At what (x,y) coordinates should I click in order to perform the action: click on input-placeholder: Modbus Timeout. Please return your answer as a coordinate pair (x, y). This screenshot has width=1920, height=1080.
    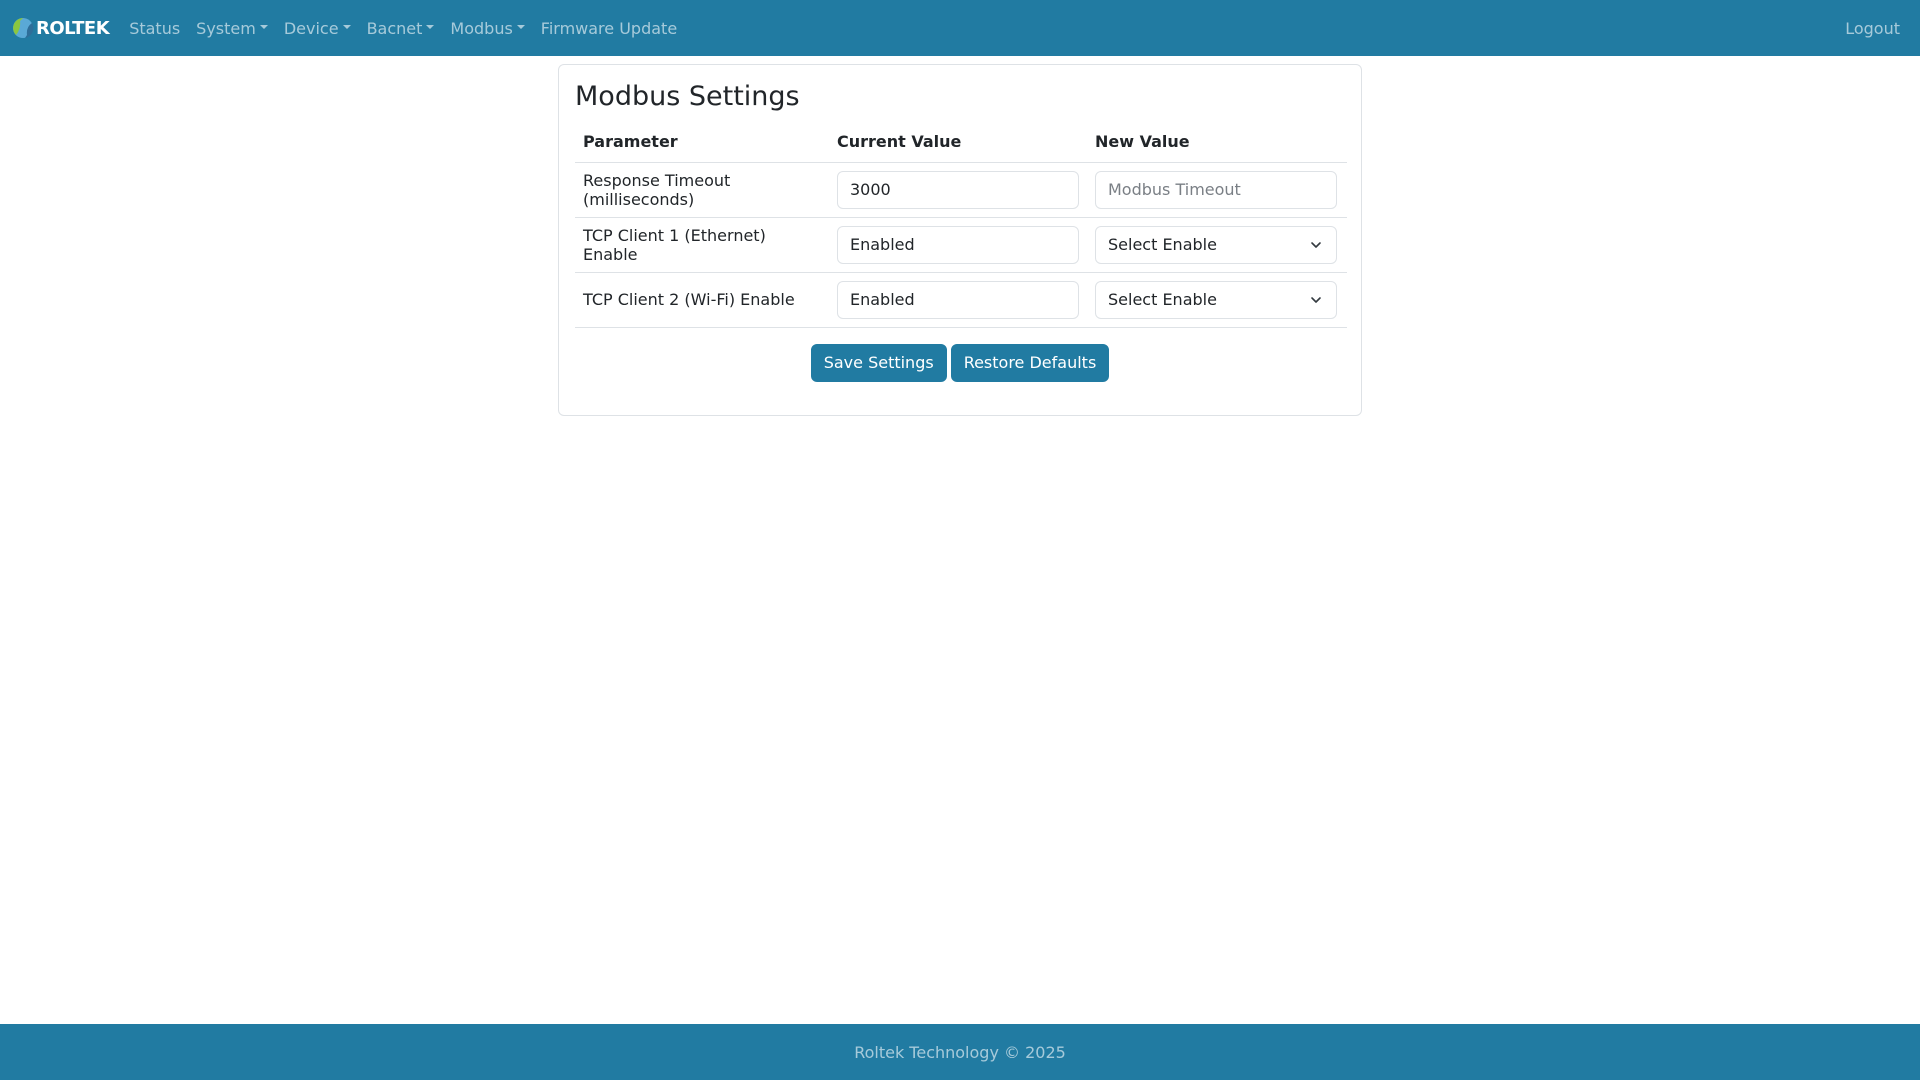
    Looking at the image, I should click on (1174, 189).